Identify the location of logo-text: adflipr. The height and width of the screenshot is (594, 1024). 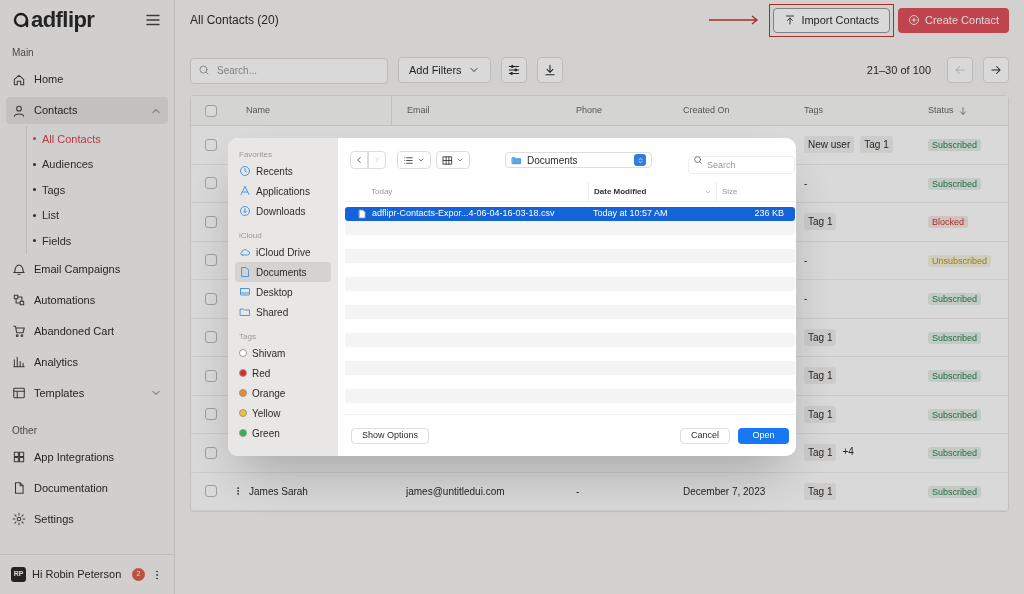
(63, 20).